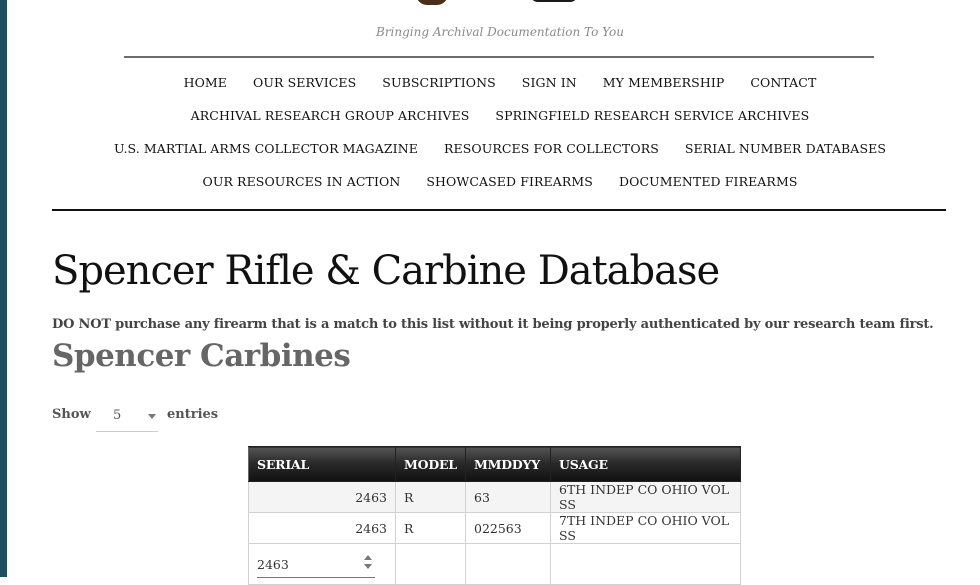  What do you see at coordinates (201, 356) in the screenshot?
I see `section-title: Spencer Carbines` at bounding box center [201, 356].